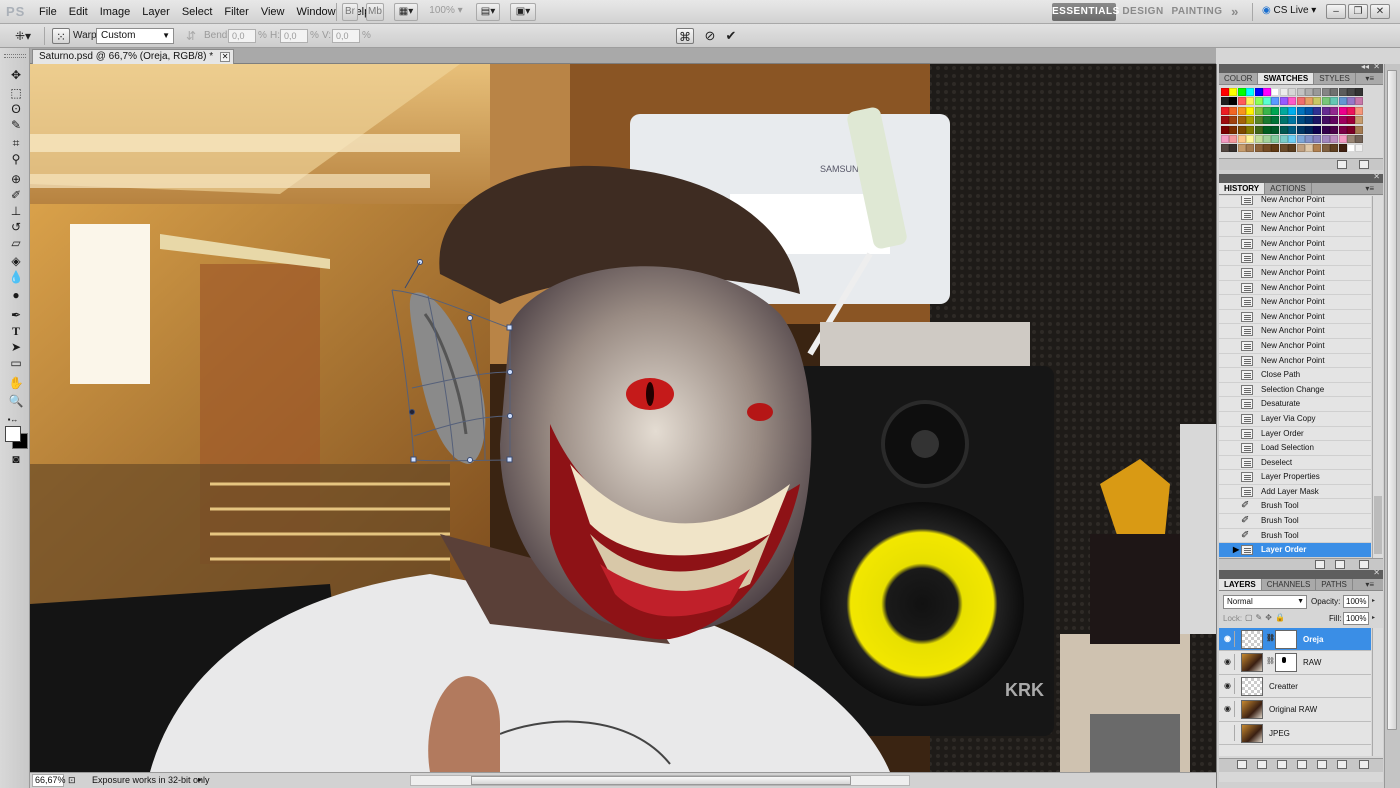 The height and width of the screenshot is (788, 1400). I want to click on path-selection-tool-icon: ➤, so click(16, 347).